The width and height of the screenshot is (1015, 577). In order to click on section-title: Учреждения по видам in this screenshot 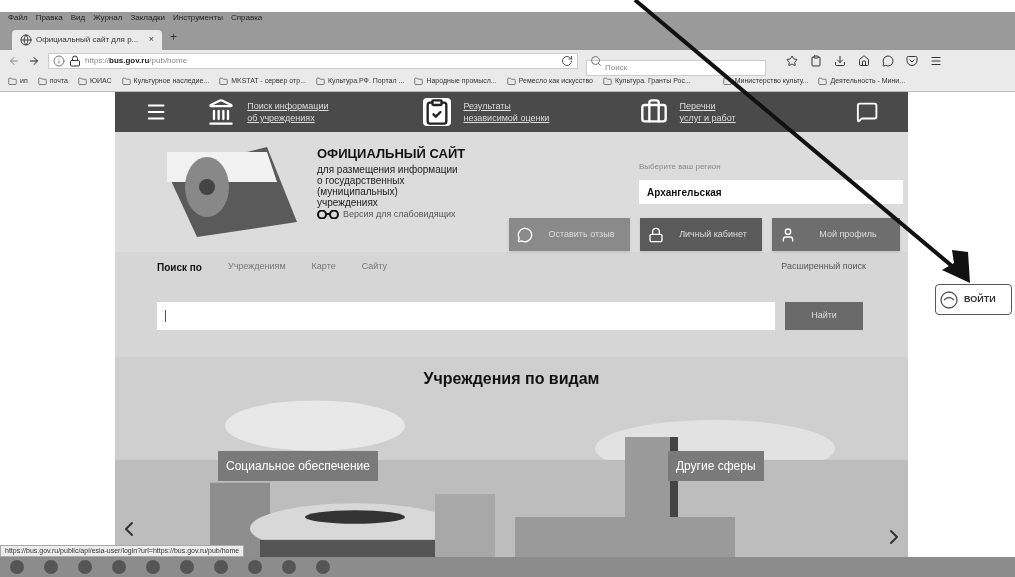, I will do `click(511, 379)`.